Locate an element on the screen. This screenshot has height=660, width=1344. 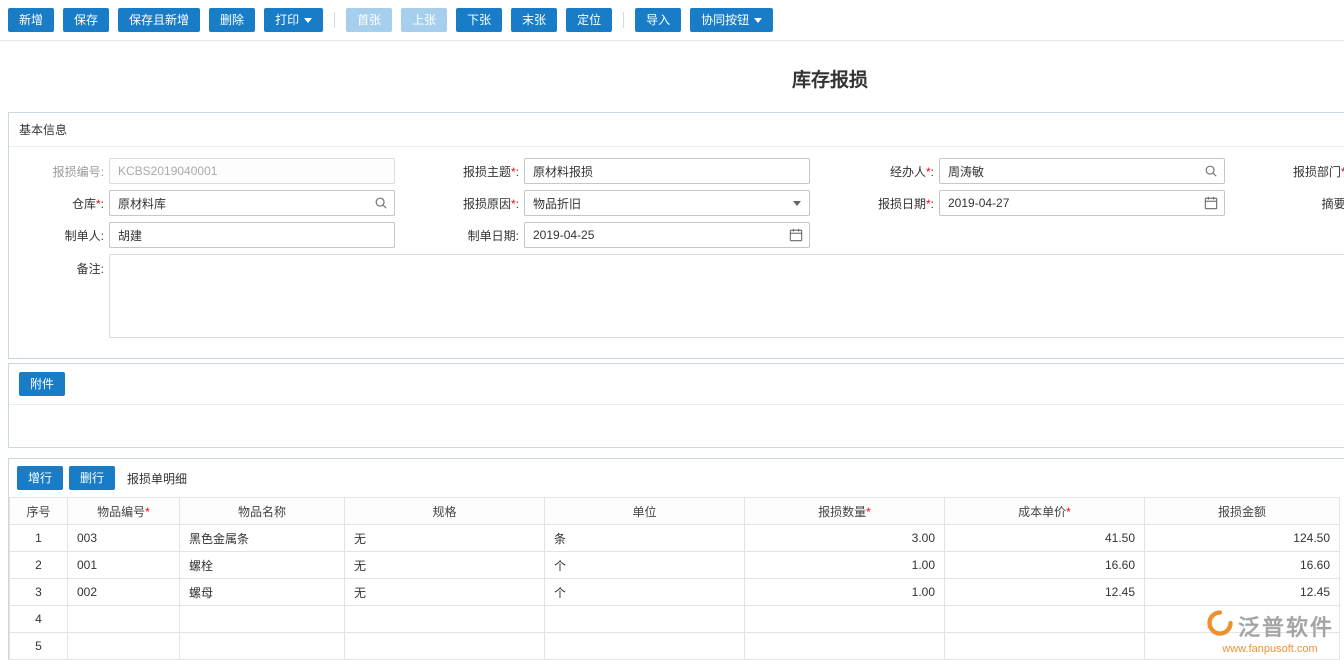
table-row: 1 003 黑色金属条 无 条 3.00 41.50 124.50 is located at coordinates (674, 538).